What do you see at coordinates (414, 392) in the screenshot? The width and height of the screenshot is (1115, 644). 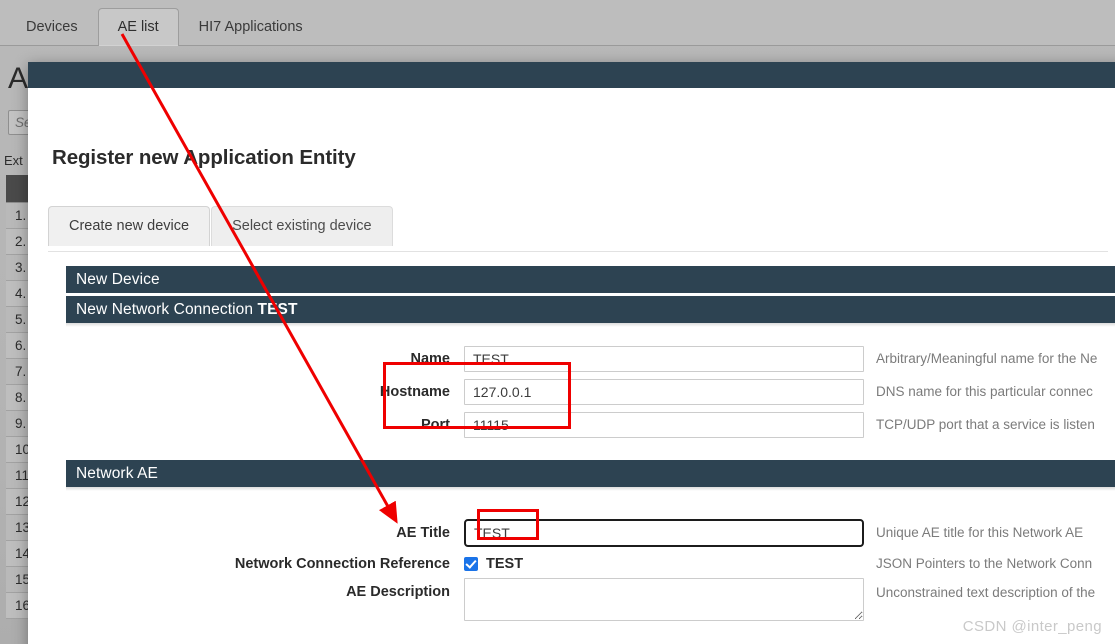 I see `field-label-hostname: Hostname` at bounding box center [414, 392].